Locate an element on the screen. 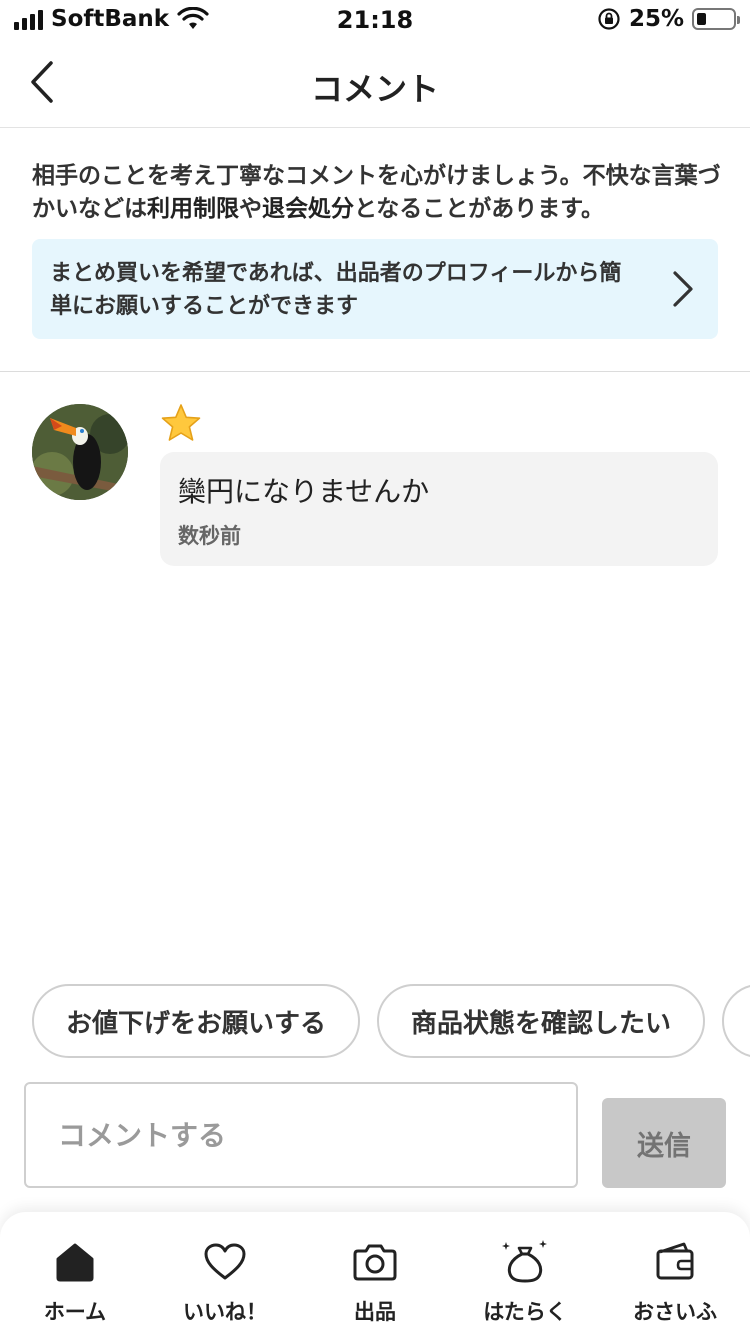  rotation-lock-icon is located at coordinates (609, 19).